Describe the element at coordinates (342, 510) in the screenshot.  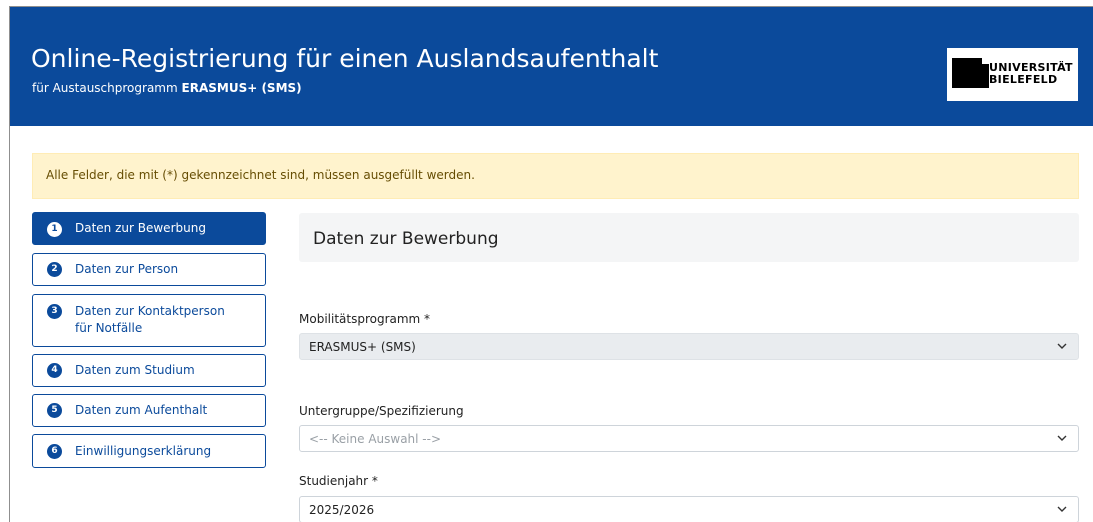
I see `study-year-value: 2025/2026` at that location.